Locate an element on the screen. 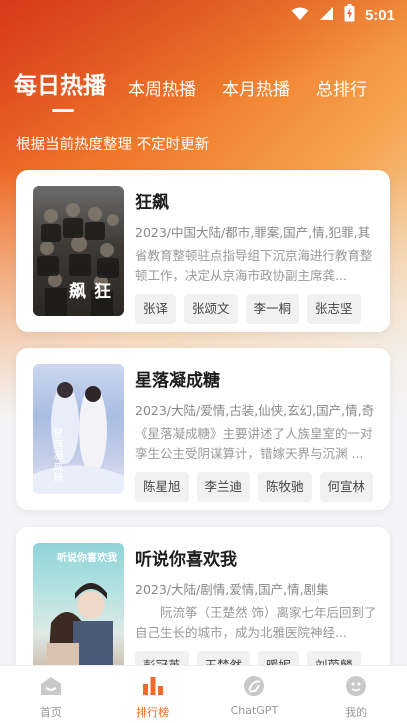  status-bar: 5:01 is located at coordinates (203, 15).